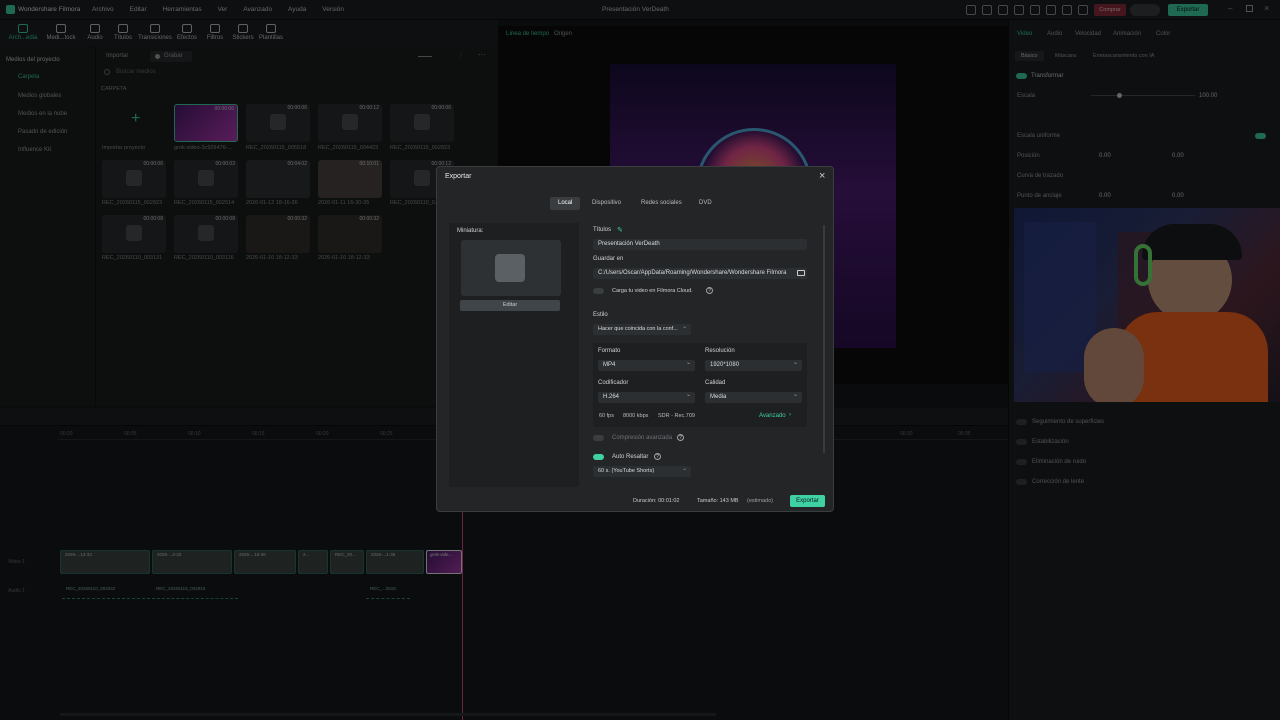  Describe the element at coordinates (760, 501) in the screenshot. I see `estimated-info: (estimado)` at that location.